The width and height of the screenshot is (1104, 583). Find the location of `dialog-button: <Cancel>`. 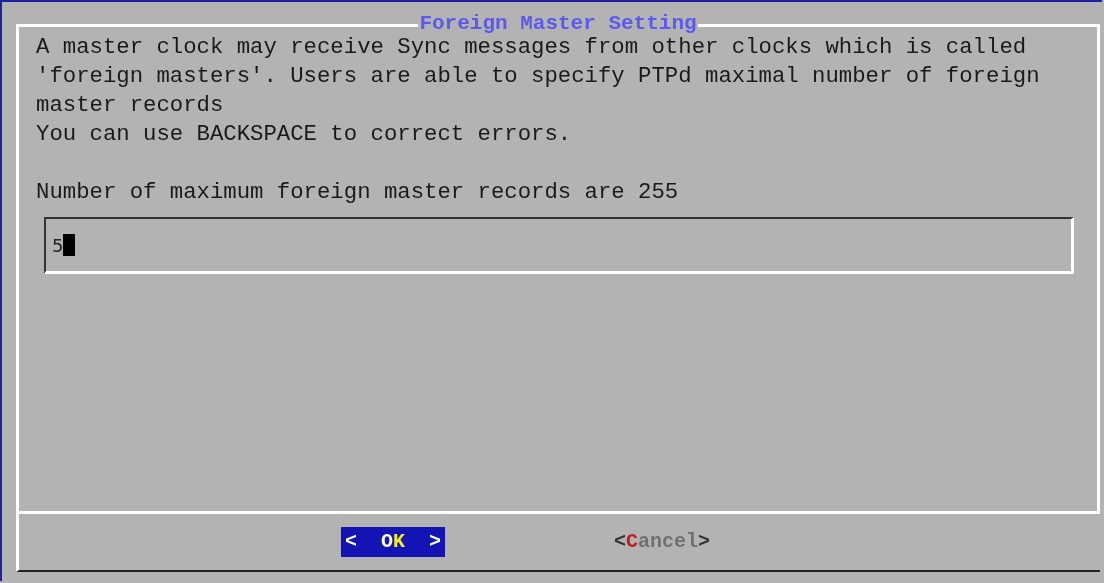

dialog-button: <Cancel> is located at coordinates (662, 542).